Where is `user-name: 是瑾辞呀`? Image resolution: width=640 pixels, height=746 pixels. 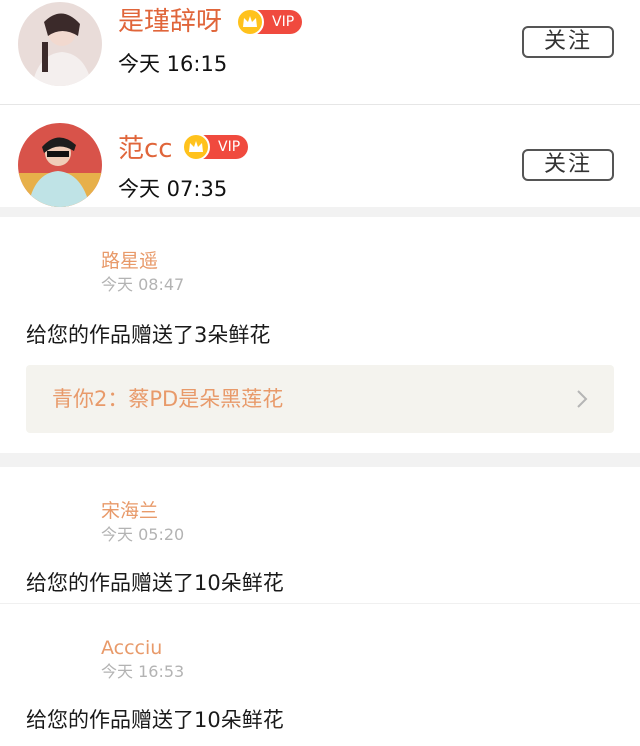
user-name: 是瑾辞呀 is located at coordinates (170, 22).